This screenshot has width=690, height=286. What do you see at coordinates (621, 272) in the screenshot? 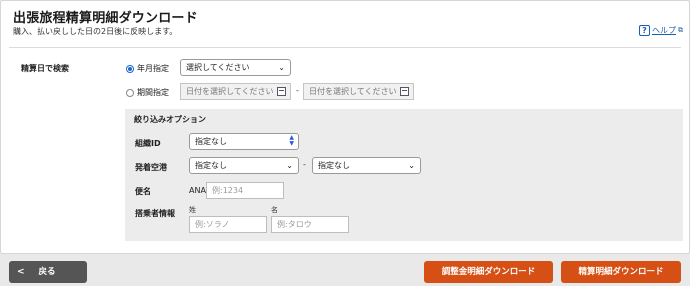
I see `detail-download-button: 精算明細ダウンロード` at bounding box center [621, 272].